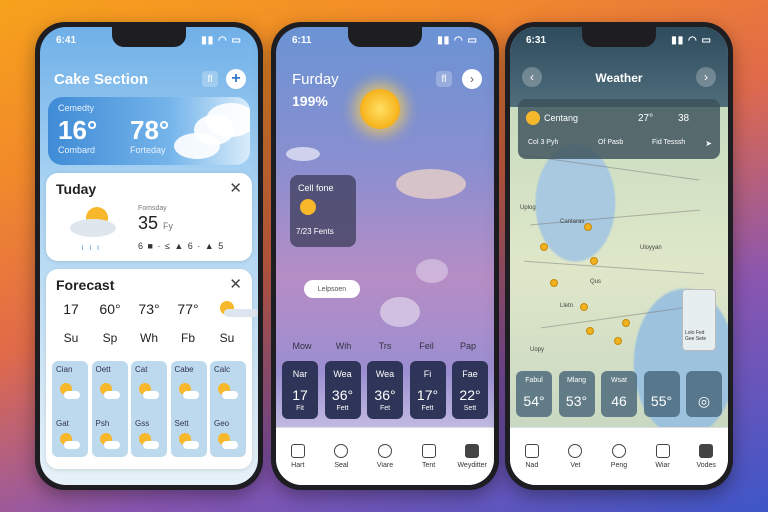 Image resolution: width=768 pixels, height=512 pixels. I want to click on forward-button: ›, so click(706, 77).